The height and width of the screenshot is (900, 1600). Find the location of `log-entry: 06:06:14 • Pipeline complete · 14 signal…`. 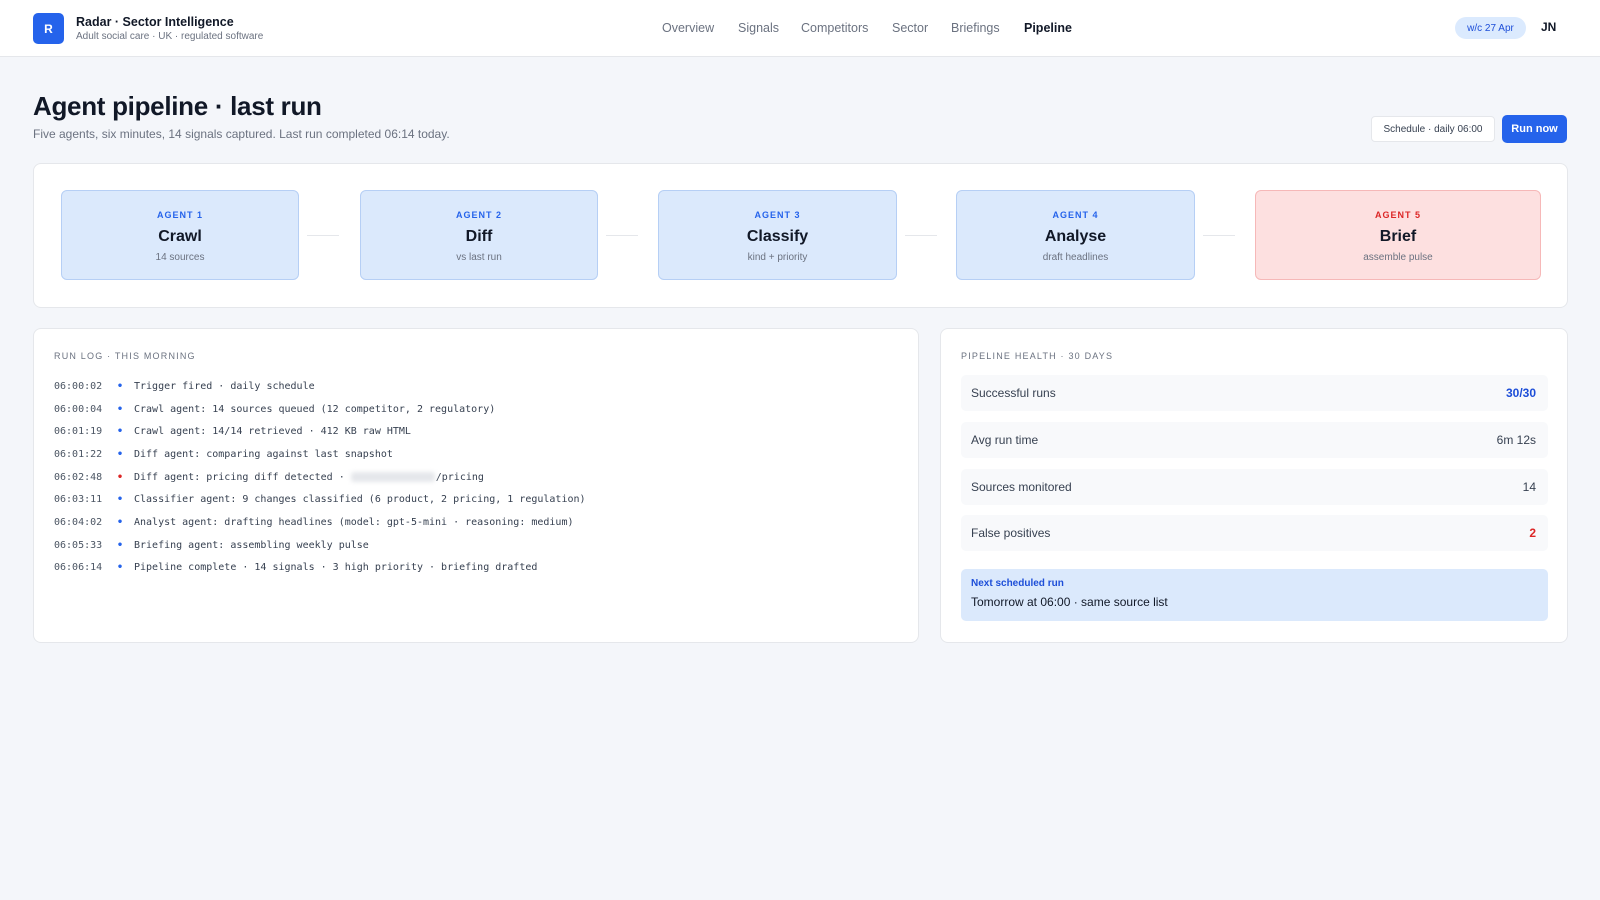

log-entry: 06:06:14 • Pipeline complete · 14 signal… is located at coordinates (474, 568).